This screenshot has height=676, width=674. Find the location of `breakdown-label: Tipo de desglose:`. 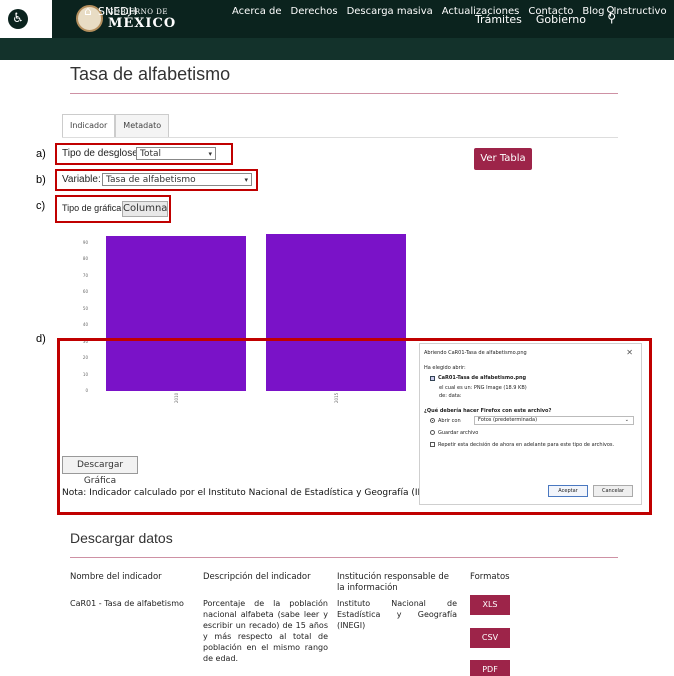

breakdown-label: Tipo de desglose: is located at coordinates (101, 153).